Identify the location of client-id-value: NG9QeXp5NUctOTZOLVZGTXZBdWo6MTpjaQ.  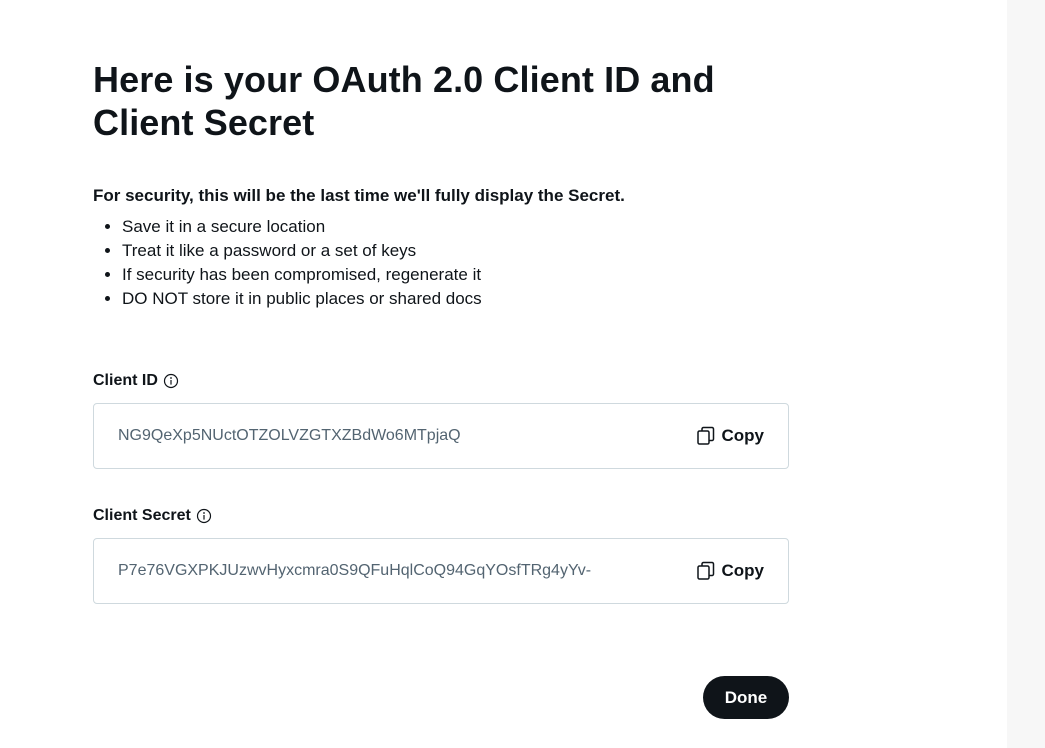
(289, 435).